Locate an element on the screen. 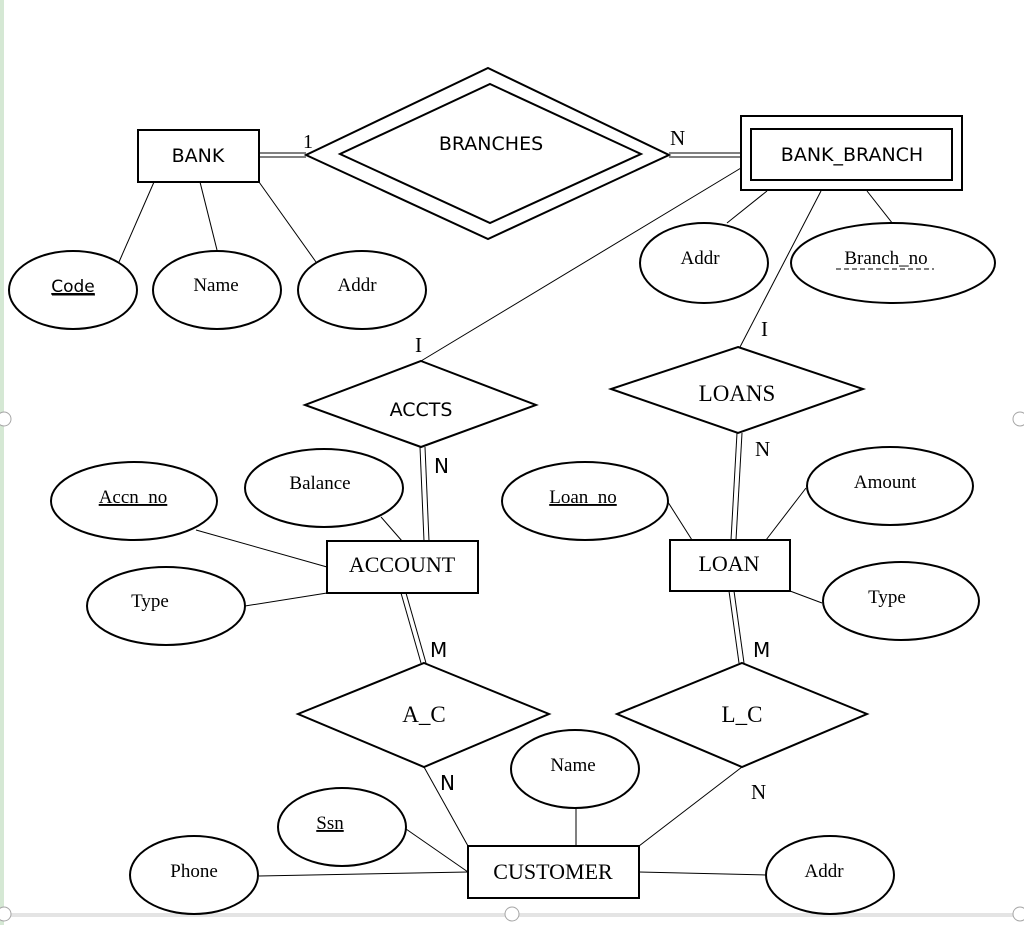 This screenshot has height=925, width=1024. relationship-a-c-label: A_C is located at coordinates (423, 714).